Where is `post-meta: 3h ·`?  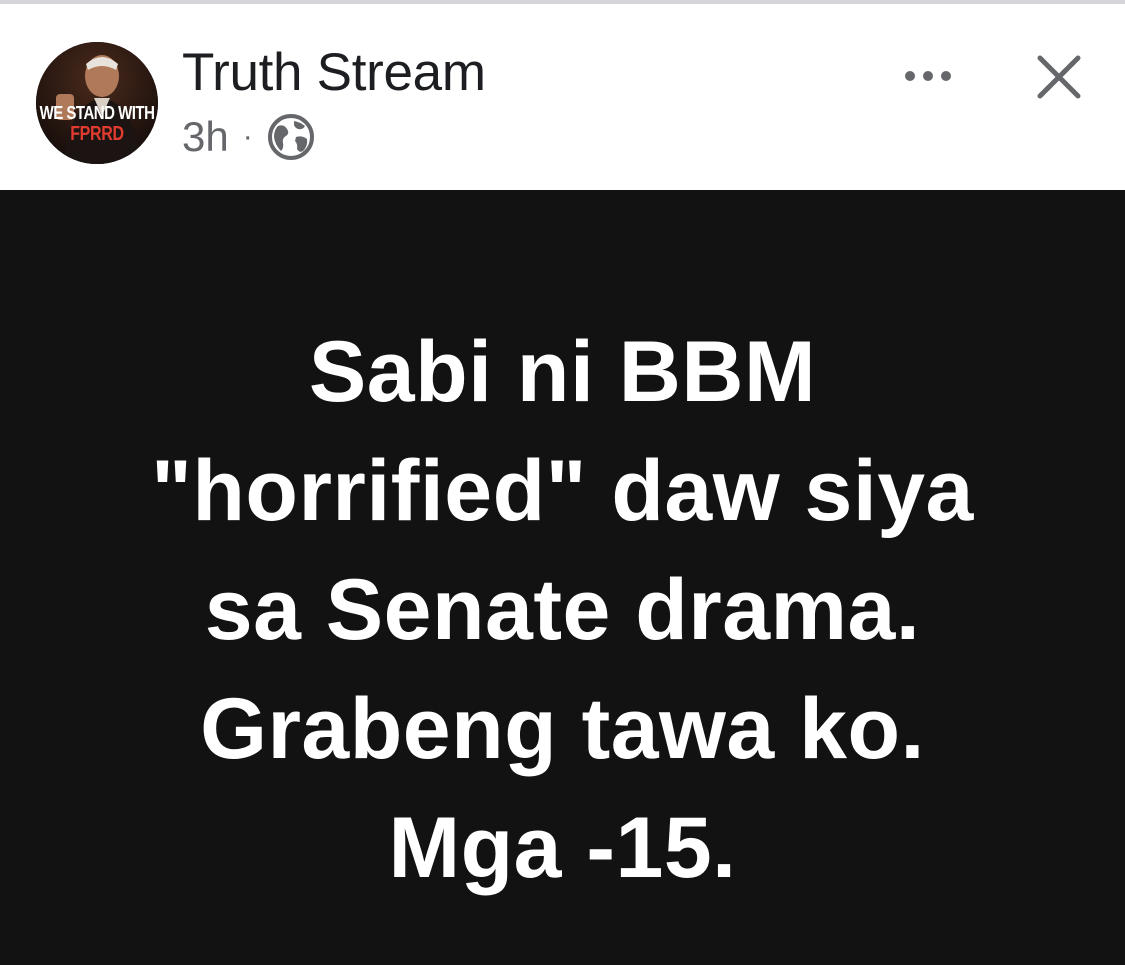 post-meta: 3h · is located at coordinates (248, 137).